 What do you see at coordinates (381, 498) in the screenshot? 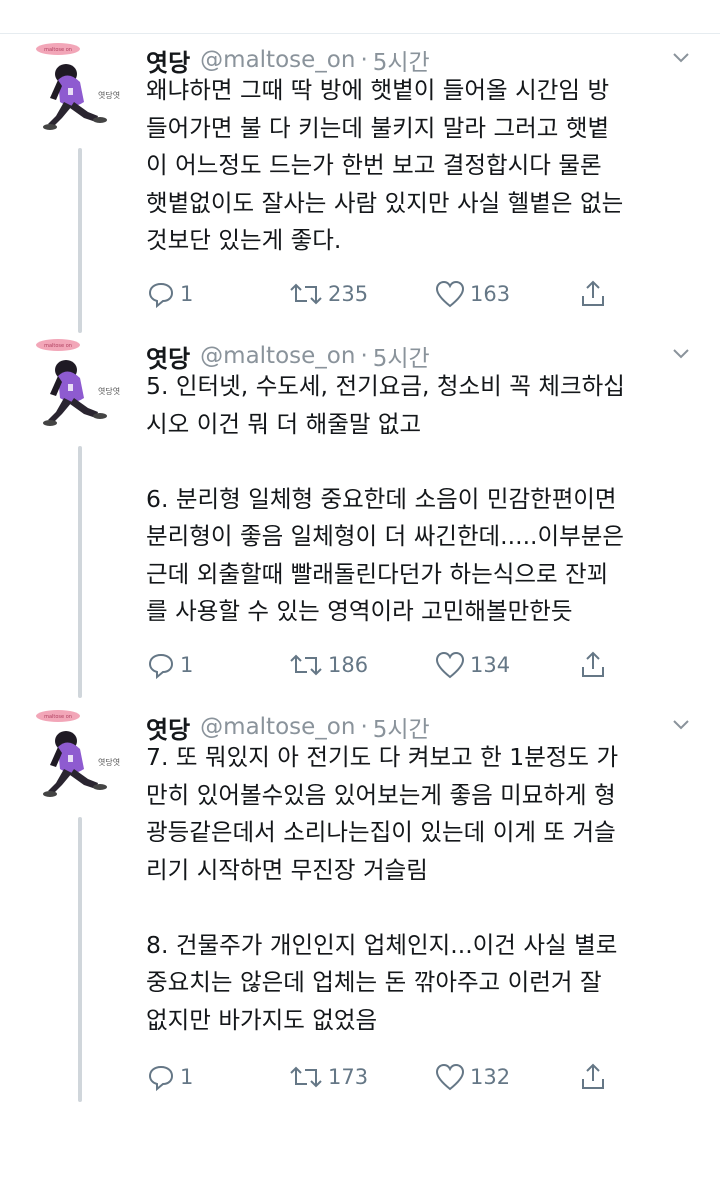
I see `tweet-text-line: 6. 분리형 일체형 중요한데 소음이 민감한편이면` at bounding box center [381, 498].